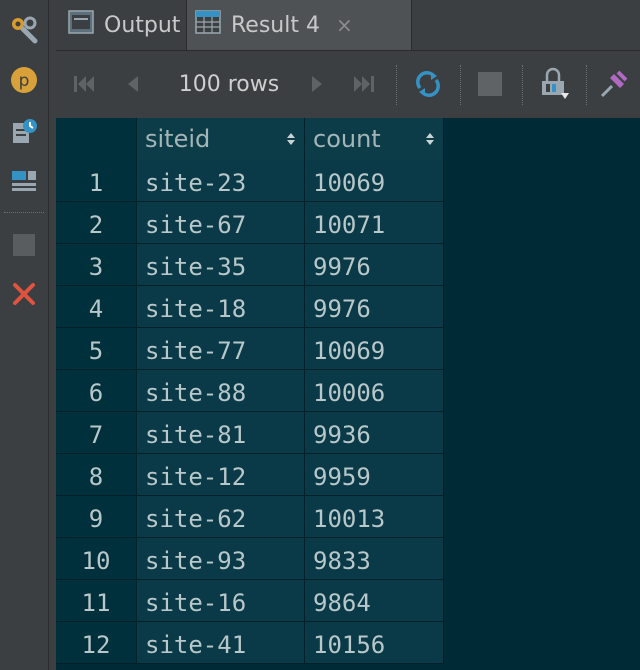 This screenshot has height=670, width=640. Describe the element at coordinates (96, 391) in the screenshot. I see `row-number: 6` at that location.